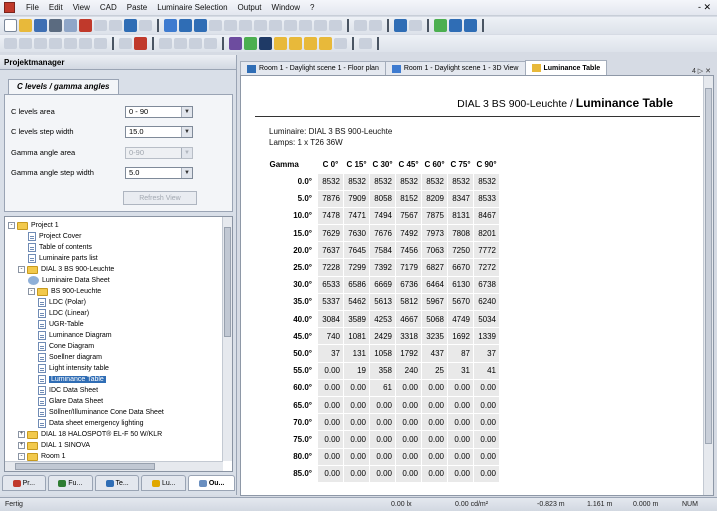  What do you see at coordinates (215, 25) in the screenshot?
I see `street-icon` at bounding box center [215, 25].